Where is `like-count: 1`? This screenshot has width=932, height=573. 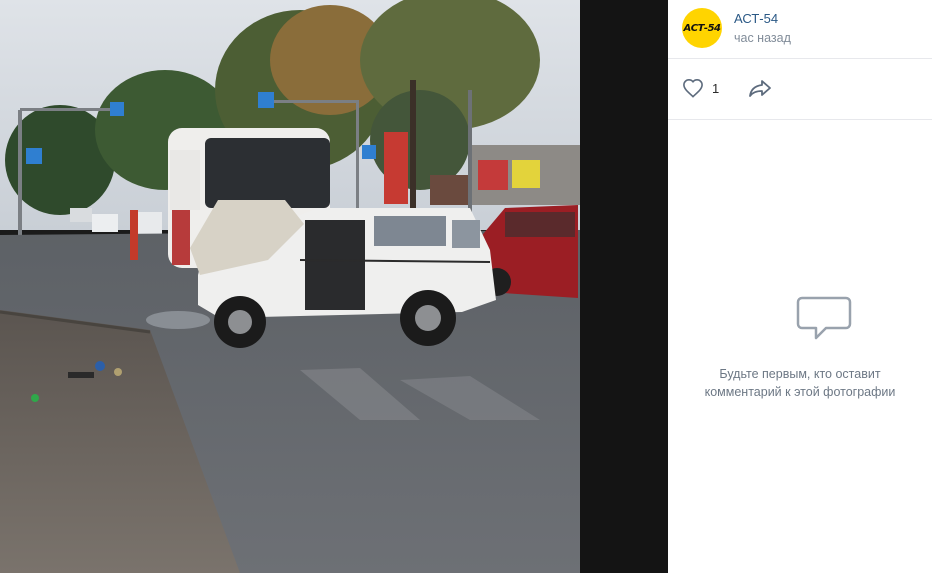 like-count: 1 is located at coordinates (716, 88).